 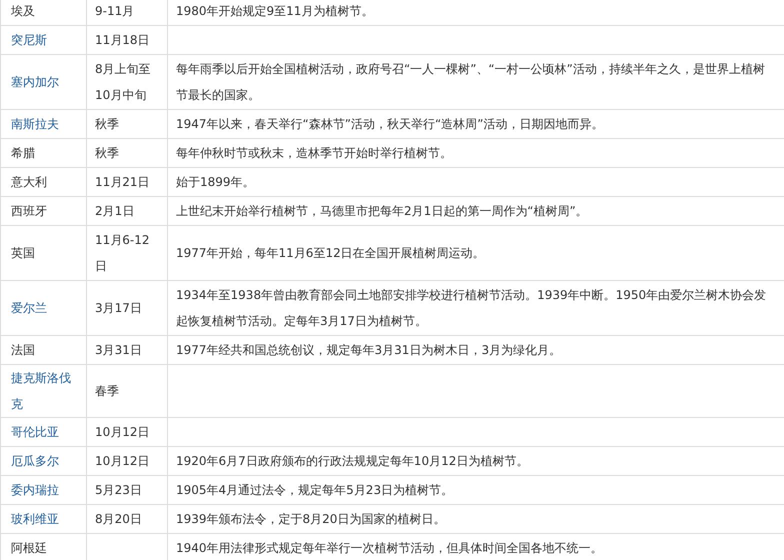 I want to click on date-text: 9-11月, so click(x=114, y=11).